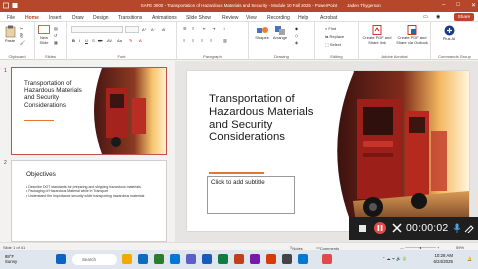 The image size is (478, 269). What do you see at coordinates (132, 29) in the screenshot?
I see `font-size-dropdown` at bounding box center [132, 29].